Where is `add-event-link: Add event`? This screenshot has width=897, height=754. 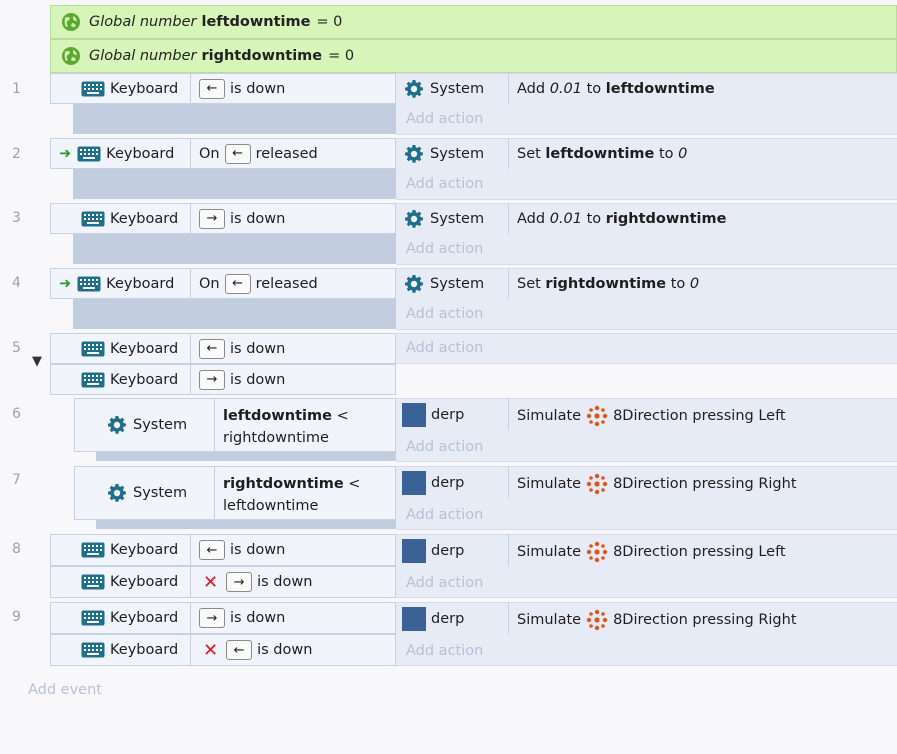
add-event-link: Add event is located at coordinates (65, 690).